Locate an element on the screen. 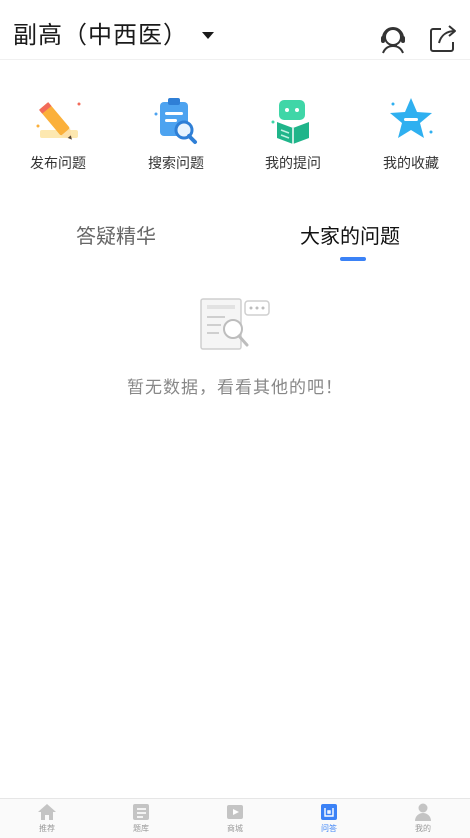  pencil-icon is located at coordinates (58, 121).